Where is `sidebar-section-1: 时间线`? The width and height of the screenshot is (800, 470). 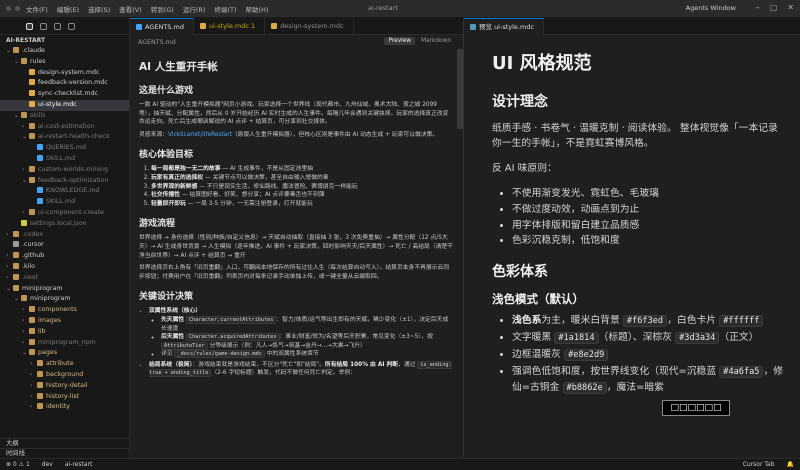 sidebar-section-1: 时间线 is located at coordinates (64, 453).